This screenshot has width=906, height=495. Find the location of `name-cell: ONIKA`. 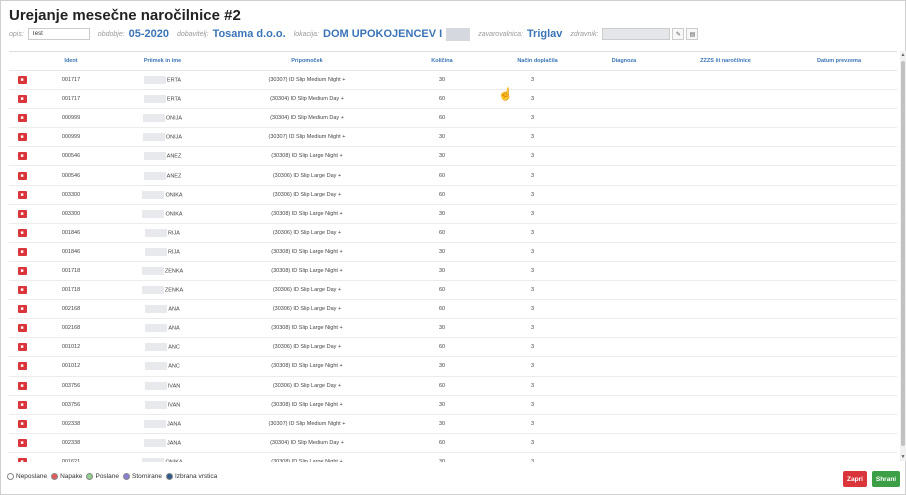

name-cell: ONIKA is located at coordinates (162, 213).